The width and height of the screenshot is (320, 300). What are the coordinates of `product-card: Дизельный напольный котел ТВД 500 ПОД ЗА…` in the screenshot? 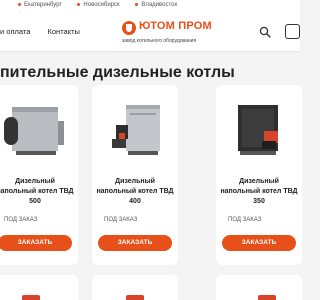 It's located at (39, 175).